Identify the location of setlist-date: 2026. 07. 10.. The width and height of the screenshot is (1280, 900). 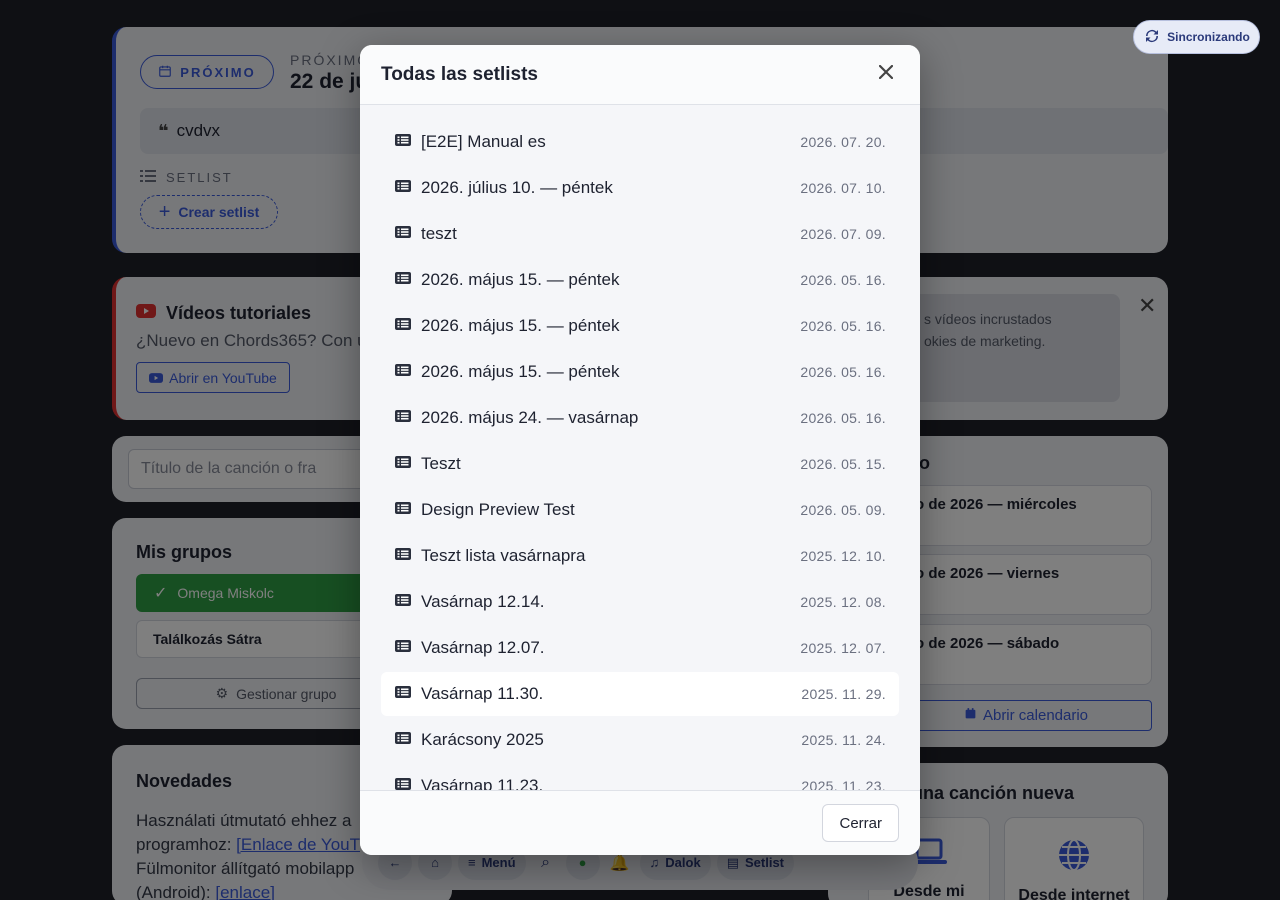
(843, 188).